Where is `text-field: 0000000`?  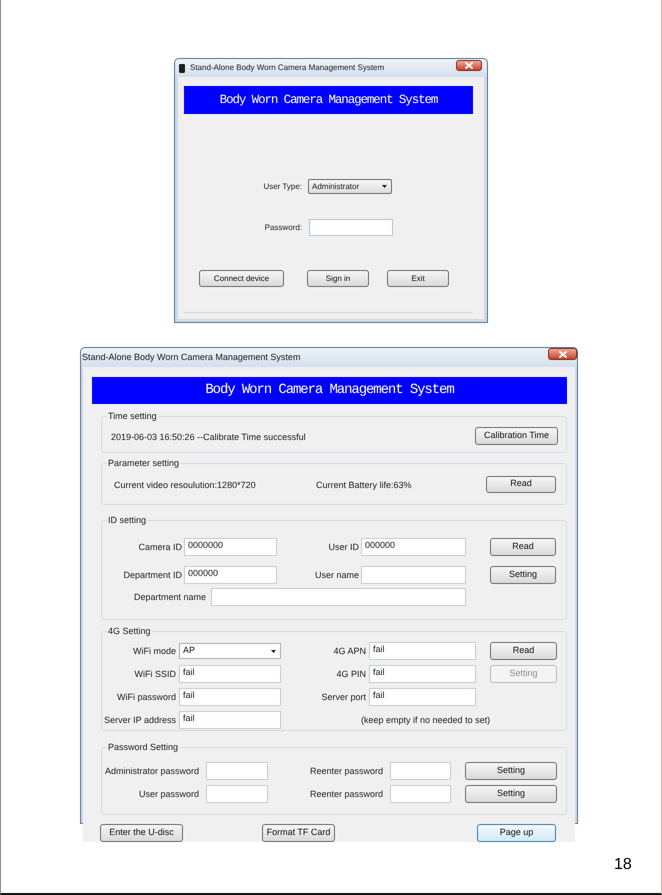 text-field: 0000000 is located at coordinates (230, 547).